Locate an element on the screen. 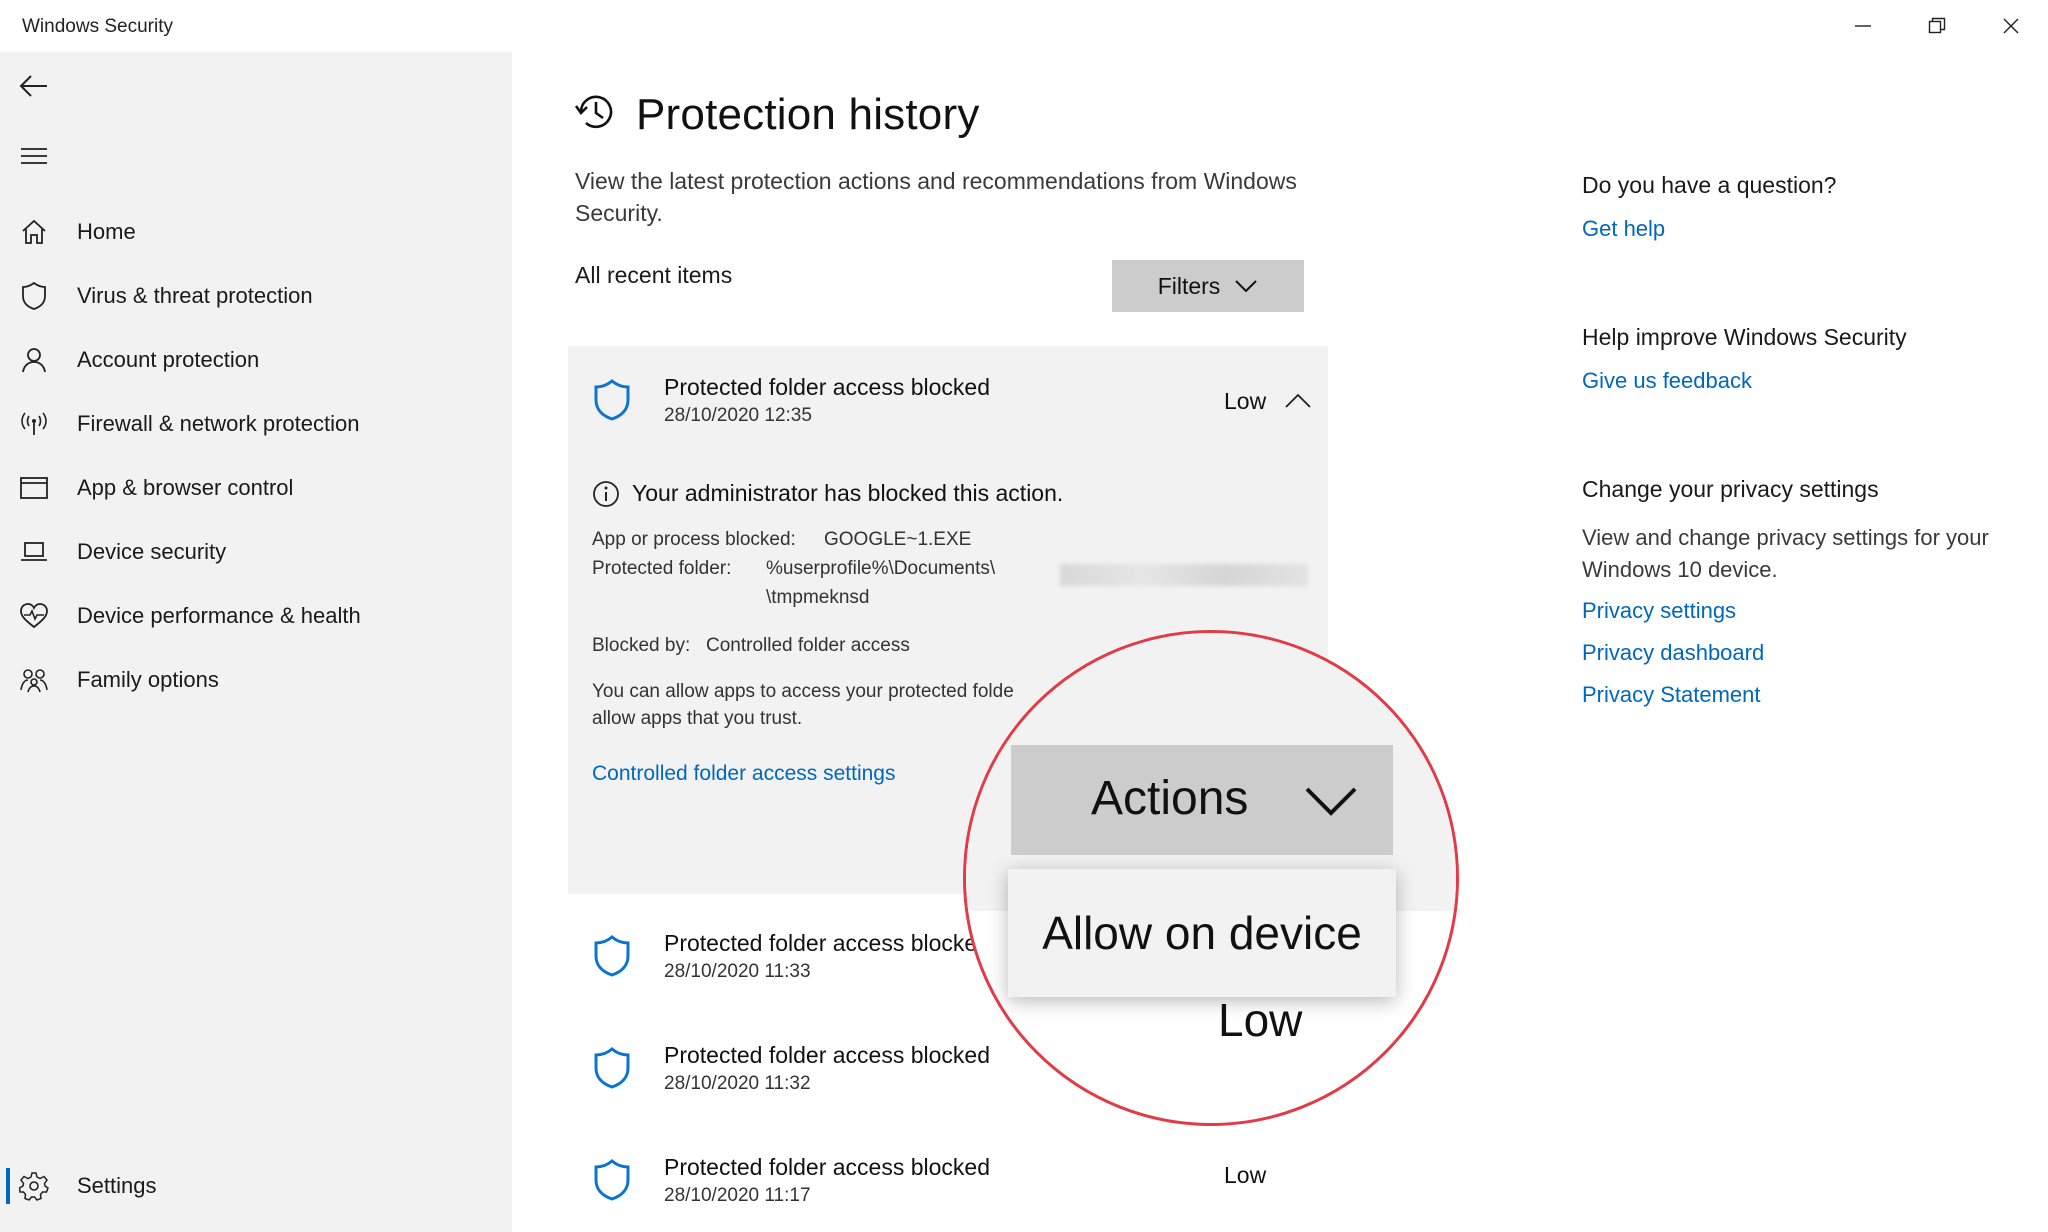 Image resolution: width=2048 pixels, height=1232 pixels. minimize-button is located at coordinates (1863, 26).